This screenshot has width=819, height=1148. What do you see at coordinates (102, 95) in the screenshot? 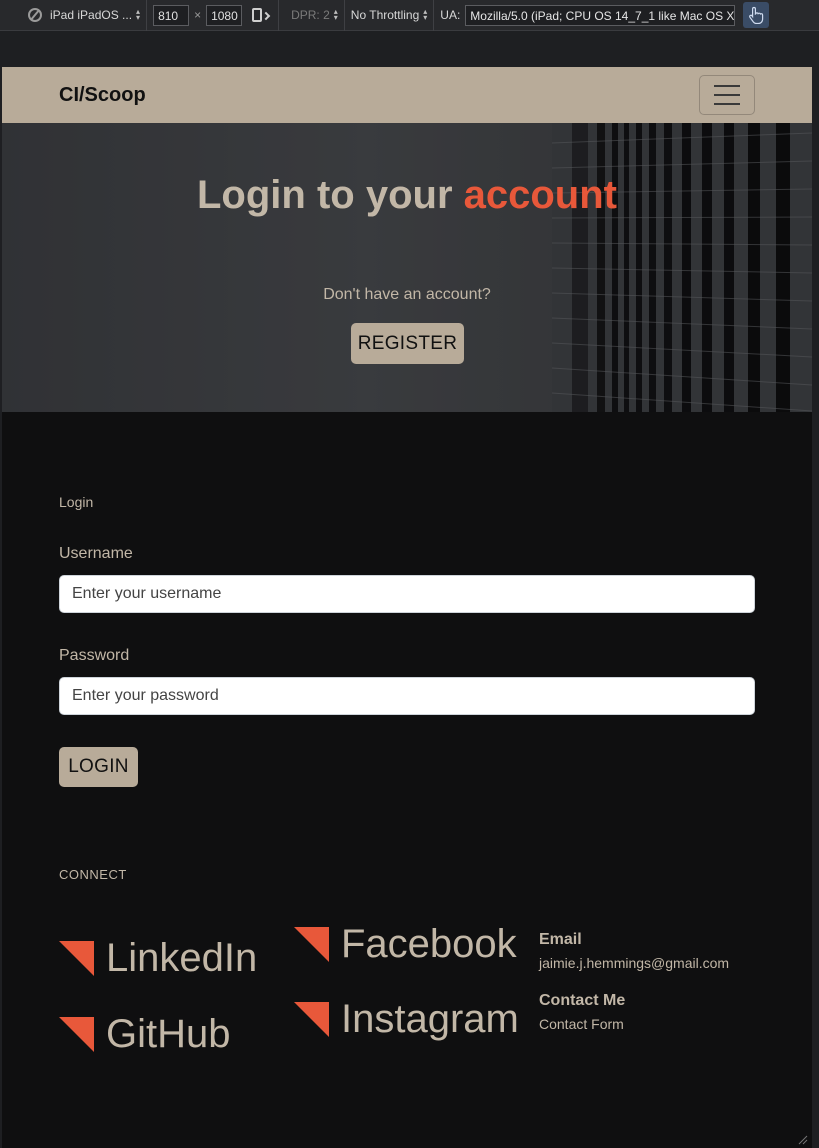
I see `brand-logo: CI/Scoop` at bounding box center [102, 95].